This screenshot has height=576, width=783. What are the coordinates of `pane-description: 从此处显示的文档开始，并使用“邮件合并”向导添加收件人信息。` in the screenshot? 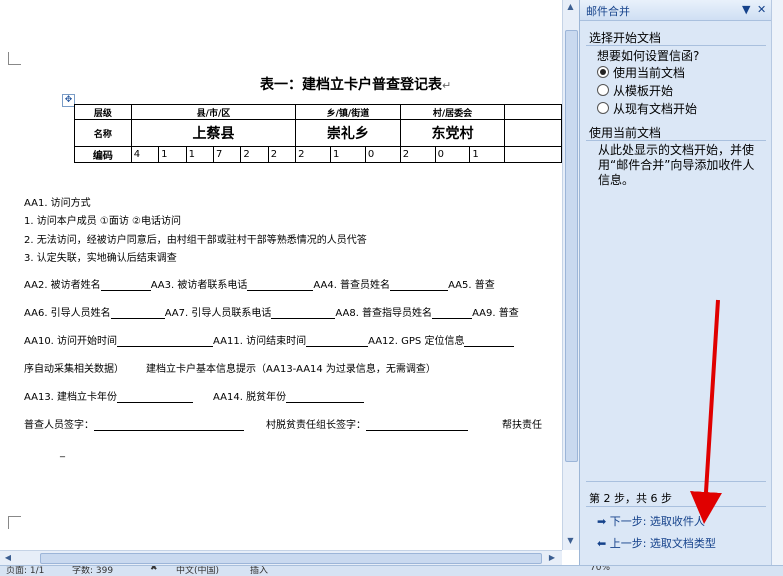 It's located at (676, 165).